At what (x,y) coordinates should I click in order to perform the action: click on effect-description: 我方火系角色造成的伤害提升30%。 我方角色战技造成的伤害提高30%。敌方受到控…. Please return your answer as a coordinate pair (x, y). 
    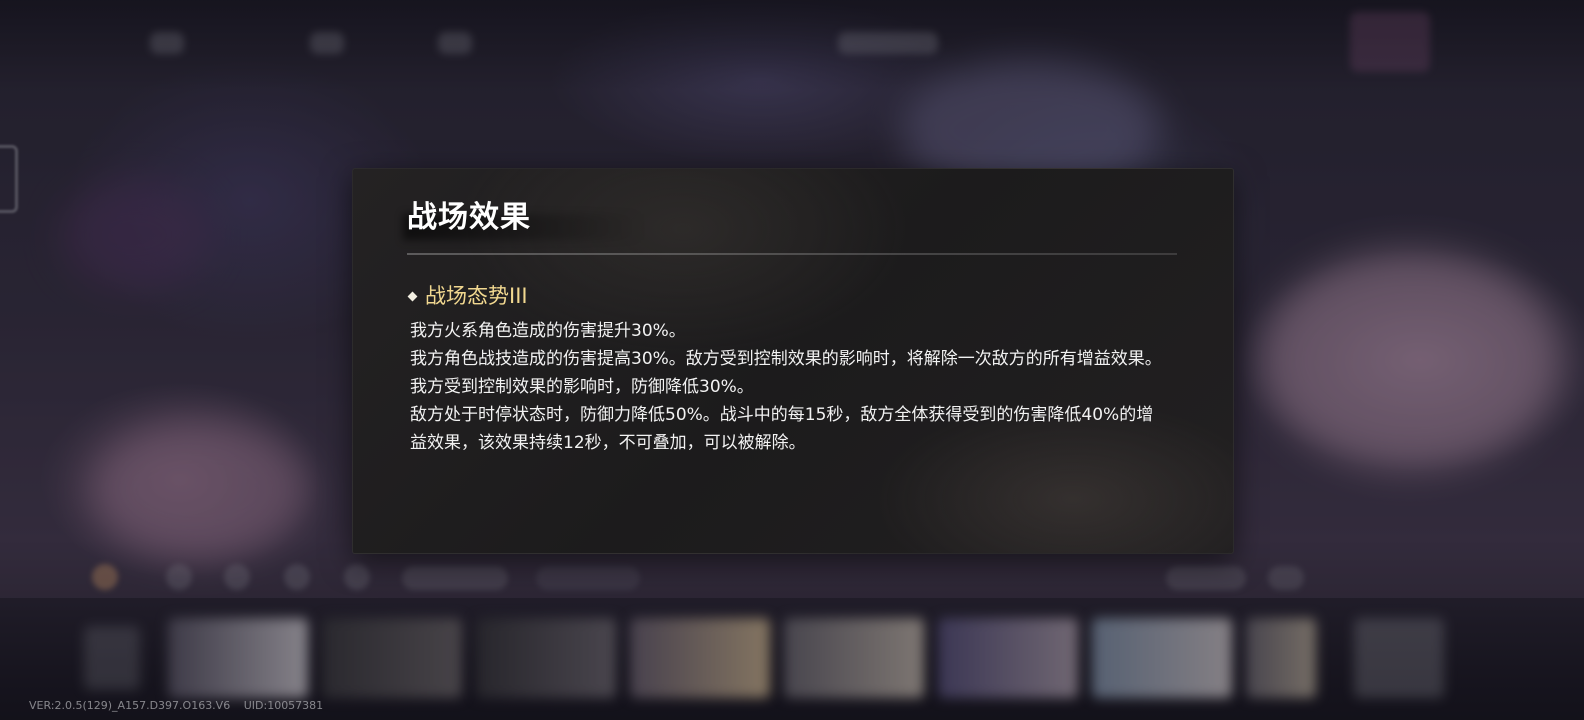
    Looking at the image, I should click on (790, 387).